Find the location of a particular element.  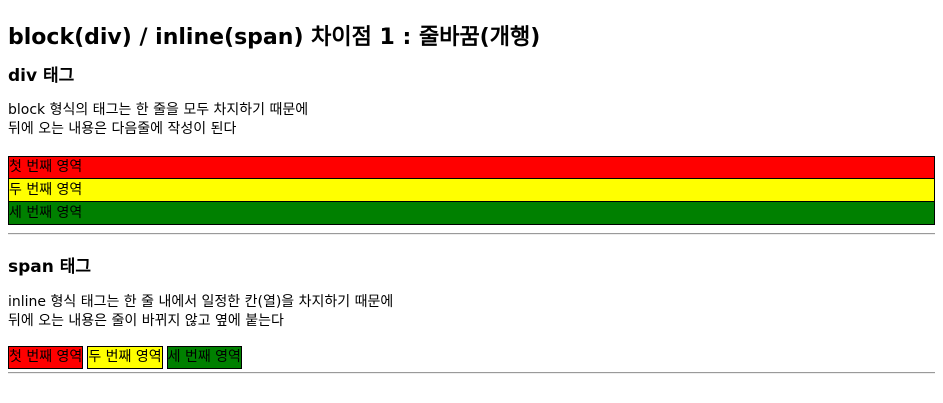

span-box-second: 두 번째 영역 is located at coordinates (125, 357).